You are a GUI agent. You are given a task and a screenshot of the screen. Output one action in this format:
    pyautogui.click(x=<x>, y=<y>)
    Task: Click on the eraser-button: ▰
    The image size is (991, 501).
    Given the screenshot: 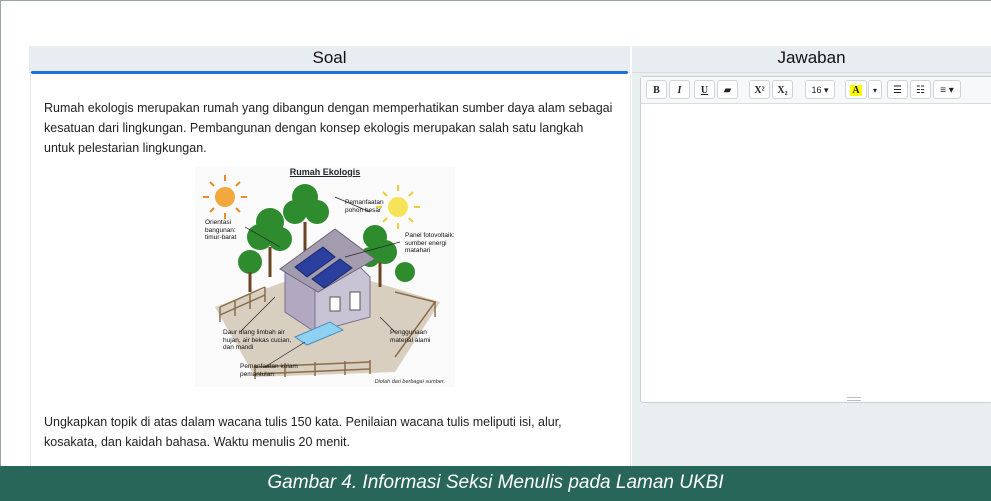 What is the action you would take?
    pyautogui.click(x=727, y=89)
    